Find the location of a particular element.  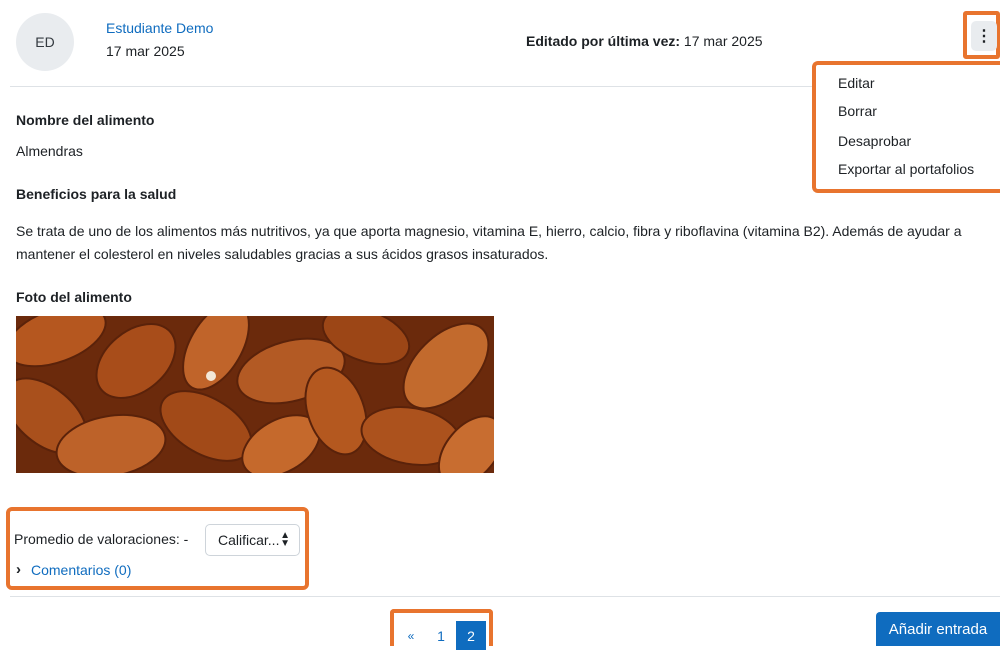

rating-select: Calificar... ▲ ▼ is located at coordinates (252, 540).